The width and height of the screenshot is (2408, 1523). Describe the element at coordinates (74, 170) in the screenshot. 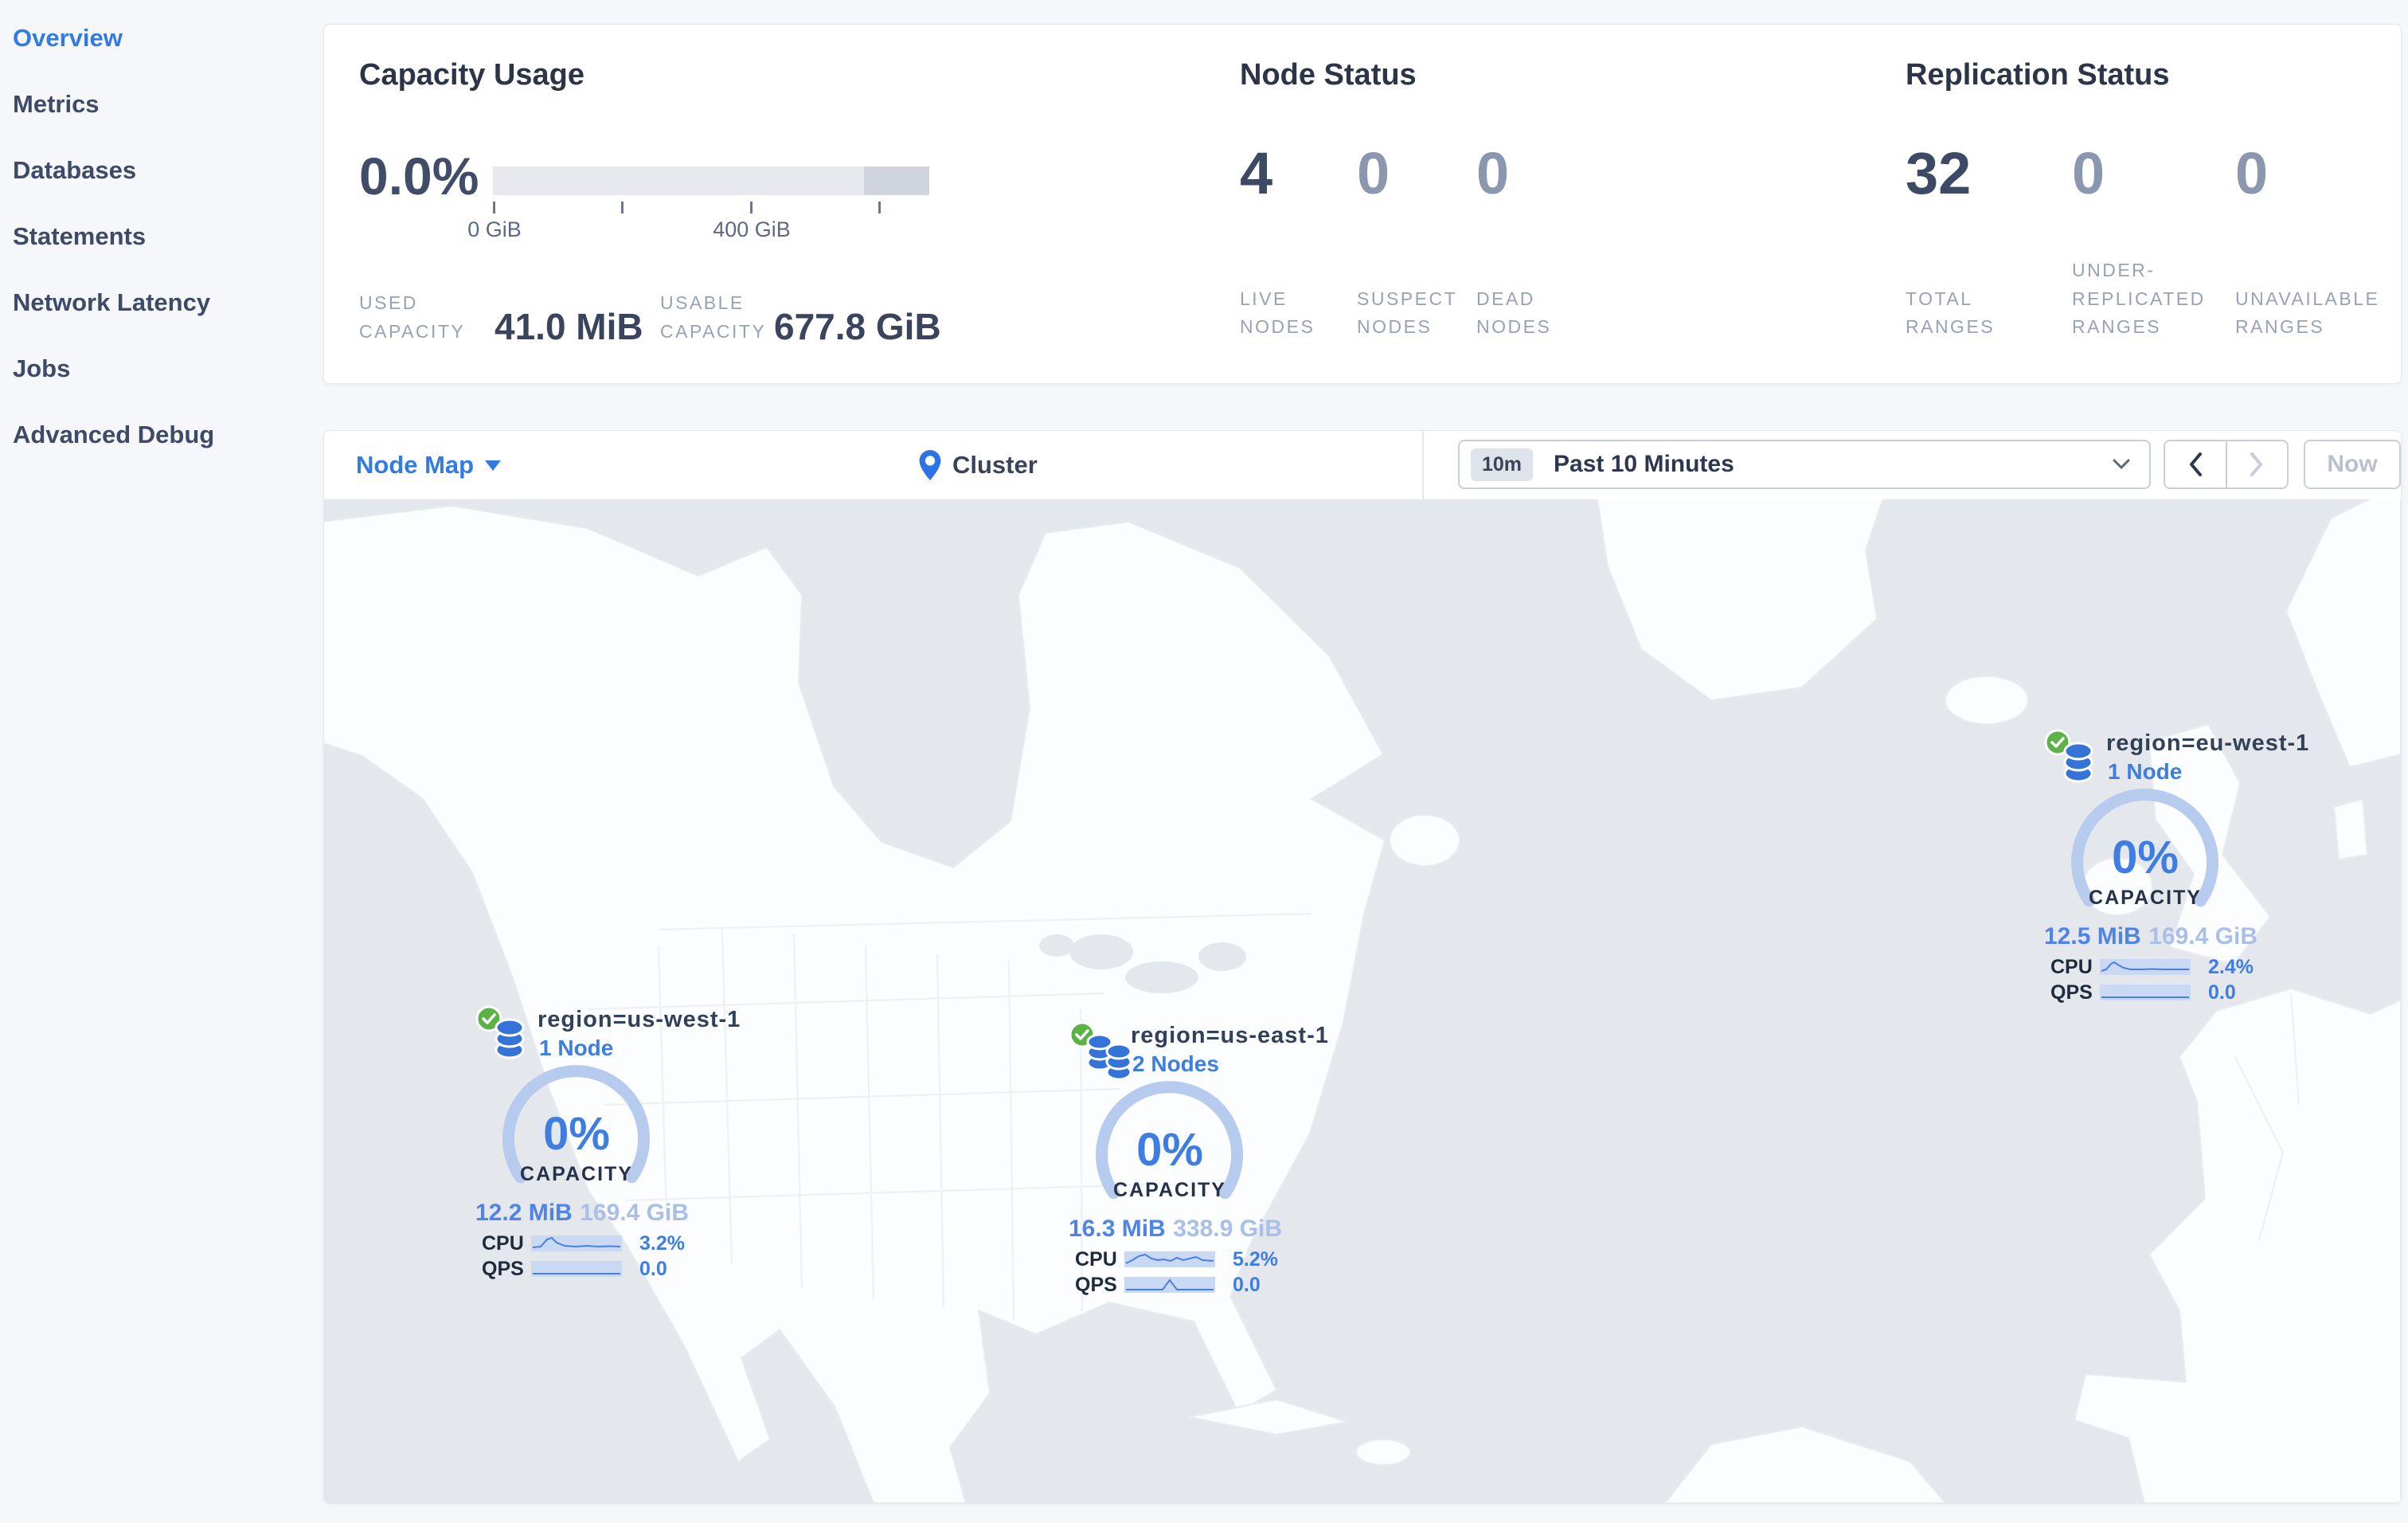

I see `sidebar-item-databases: Databases` at that location.